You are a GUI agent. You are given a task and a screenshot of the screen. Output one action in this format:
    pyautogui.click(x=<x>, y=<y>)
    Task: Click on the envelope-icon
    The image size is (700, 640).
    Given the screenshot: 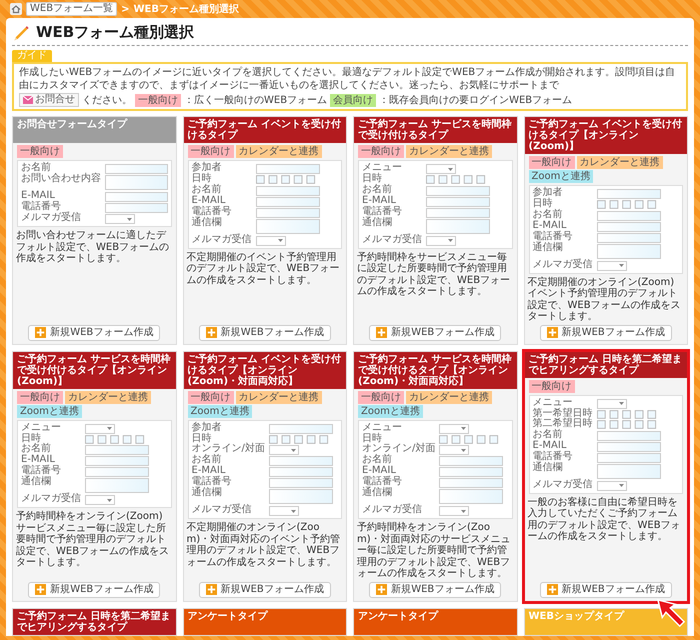 What is the action you would take?
    pyautogui.click(x=28, y=100)
    